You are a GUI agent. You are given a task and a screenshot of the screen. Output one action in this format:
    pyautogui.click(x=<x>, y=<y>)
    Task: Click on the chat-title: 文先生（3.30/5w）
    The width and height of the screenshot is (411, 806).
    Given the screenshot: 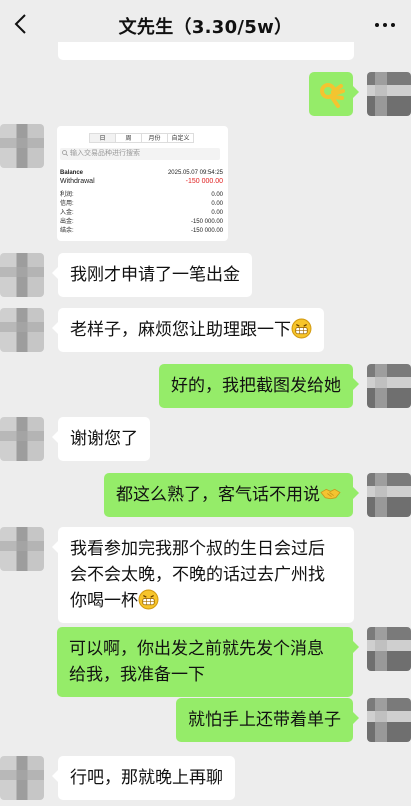 What is the action you would take?
    pyautogui.click(x=205, y=27)
    